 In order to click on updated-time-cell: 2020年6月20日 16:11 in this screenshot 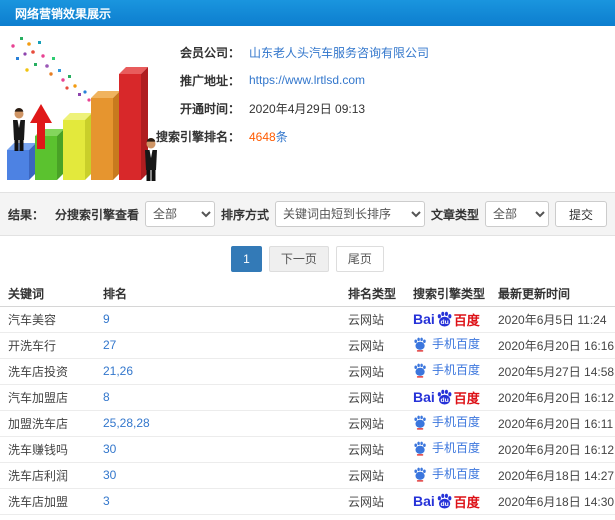, I will do `click(552, 423)`.